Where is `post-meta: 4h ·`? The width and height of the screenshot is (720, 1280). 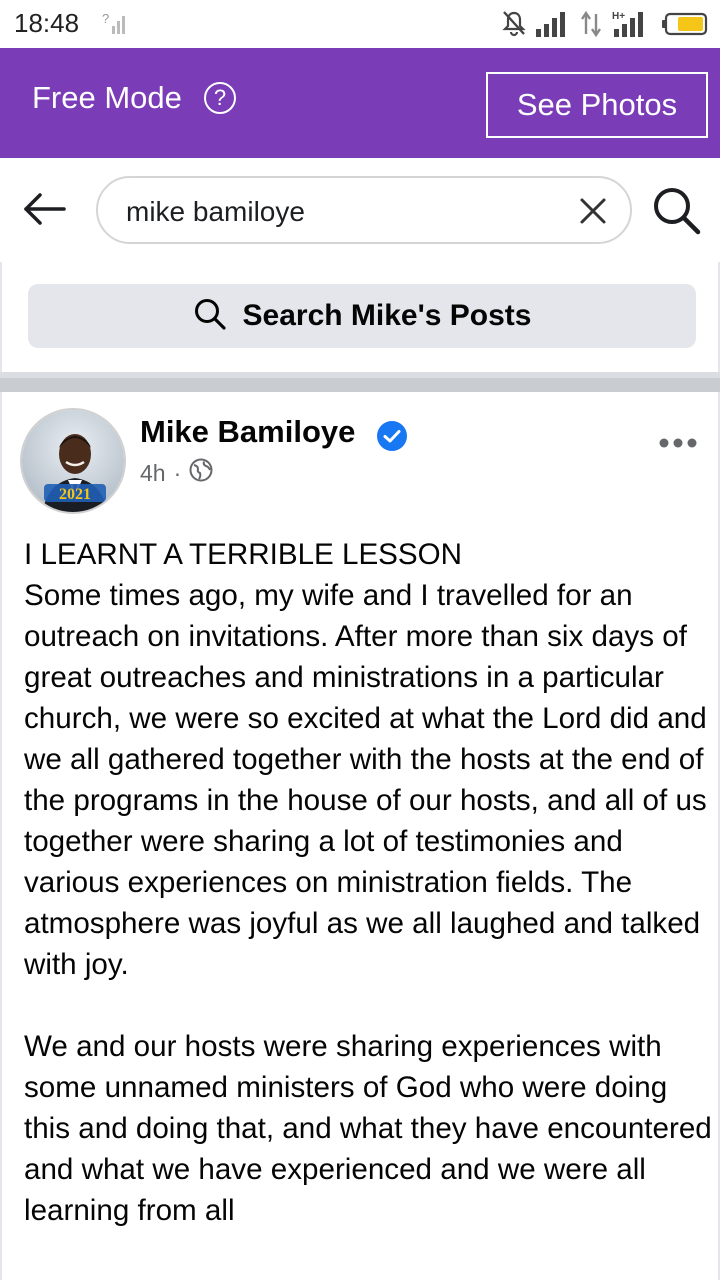 post-meta: 4h · is located at coordinates (176, 473).